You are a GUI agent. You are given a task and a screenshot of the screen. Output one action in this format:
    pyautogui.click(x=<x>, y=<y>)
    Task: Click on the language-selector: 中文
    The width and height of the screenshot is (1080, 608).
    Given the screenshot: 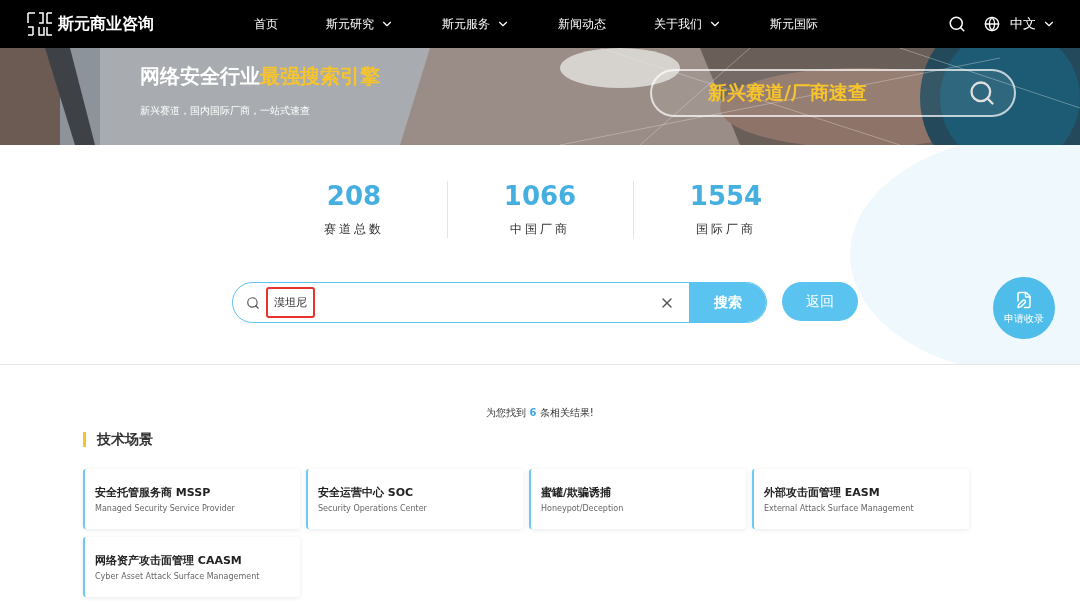 What is the action you would take?
    pyautogui.click(x=1033, y=24)
    